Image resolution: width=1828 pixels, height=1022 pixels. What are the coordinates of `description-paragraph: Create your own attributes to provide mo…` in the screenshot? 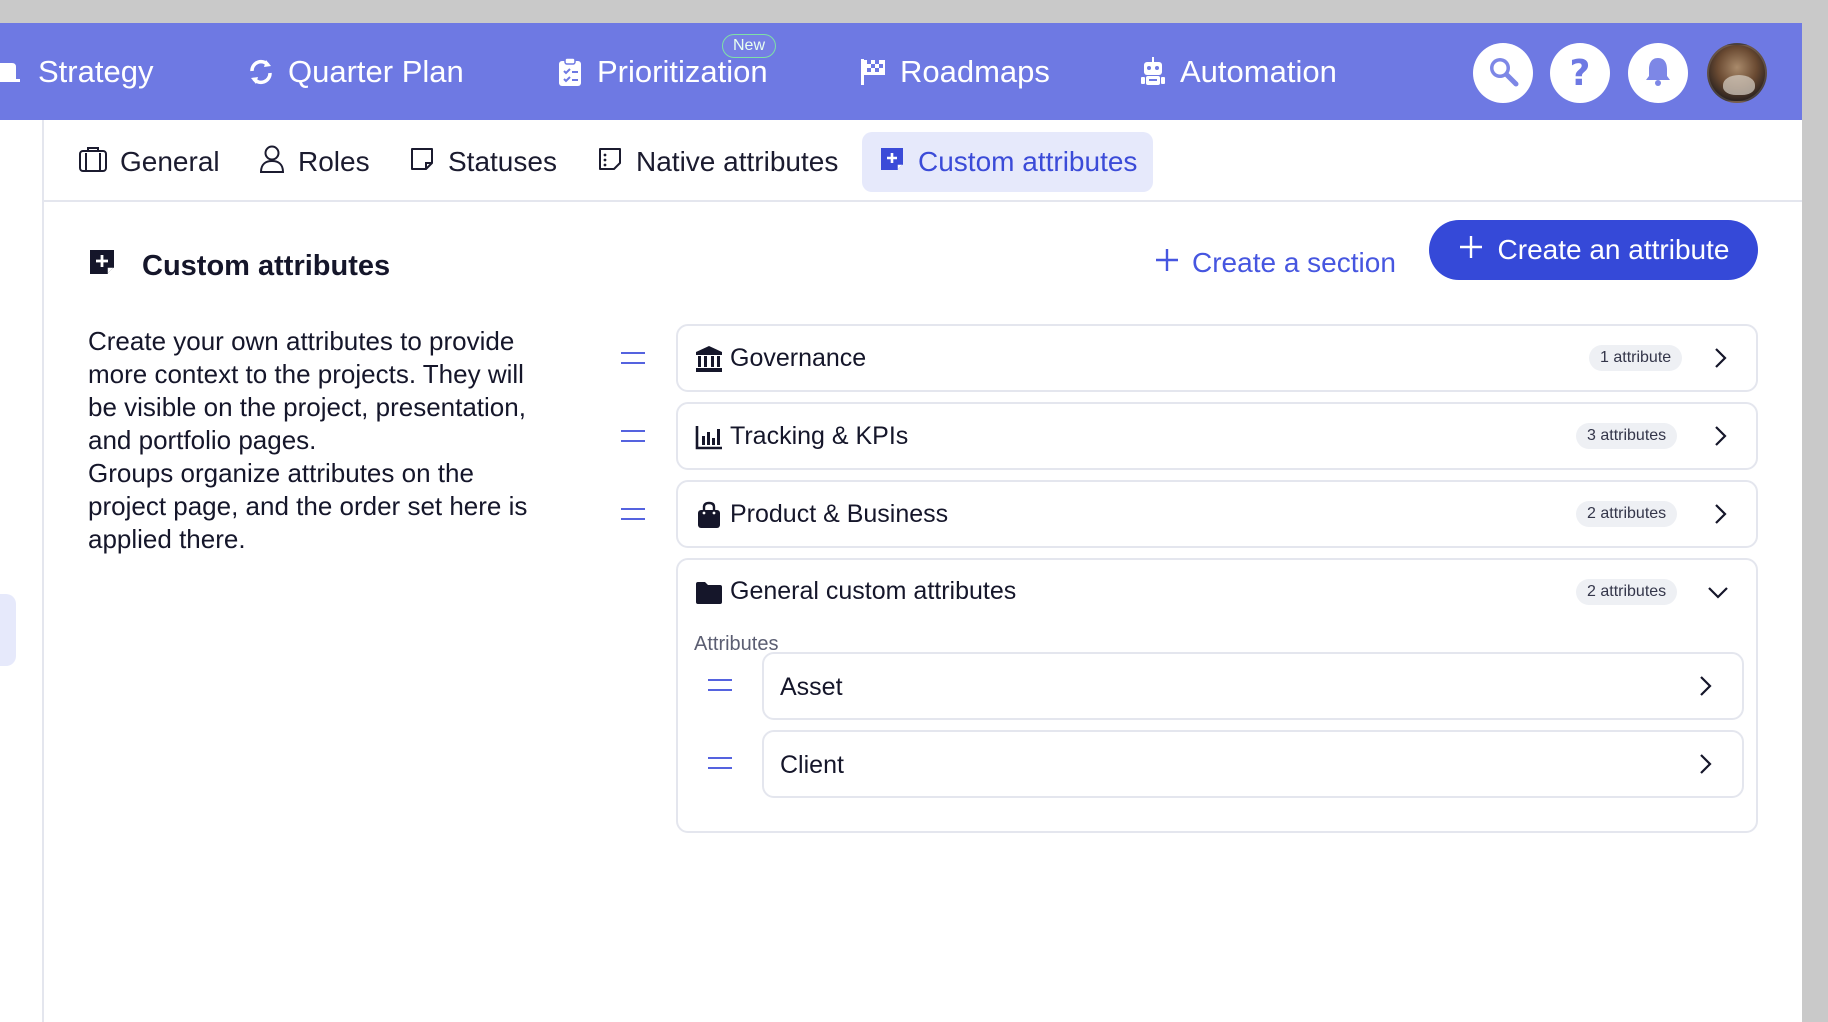 It's located at (307, 390).